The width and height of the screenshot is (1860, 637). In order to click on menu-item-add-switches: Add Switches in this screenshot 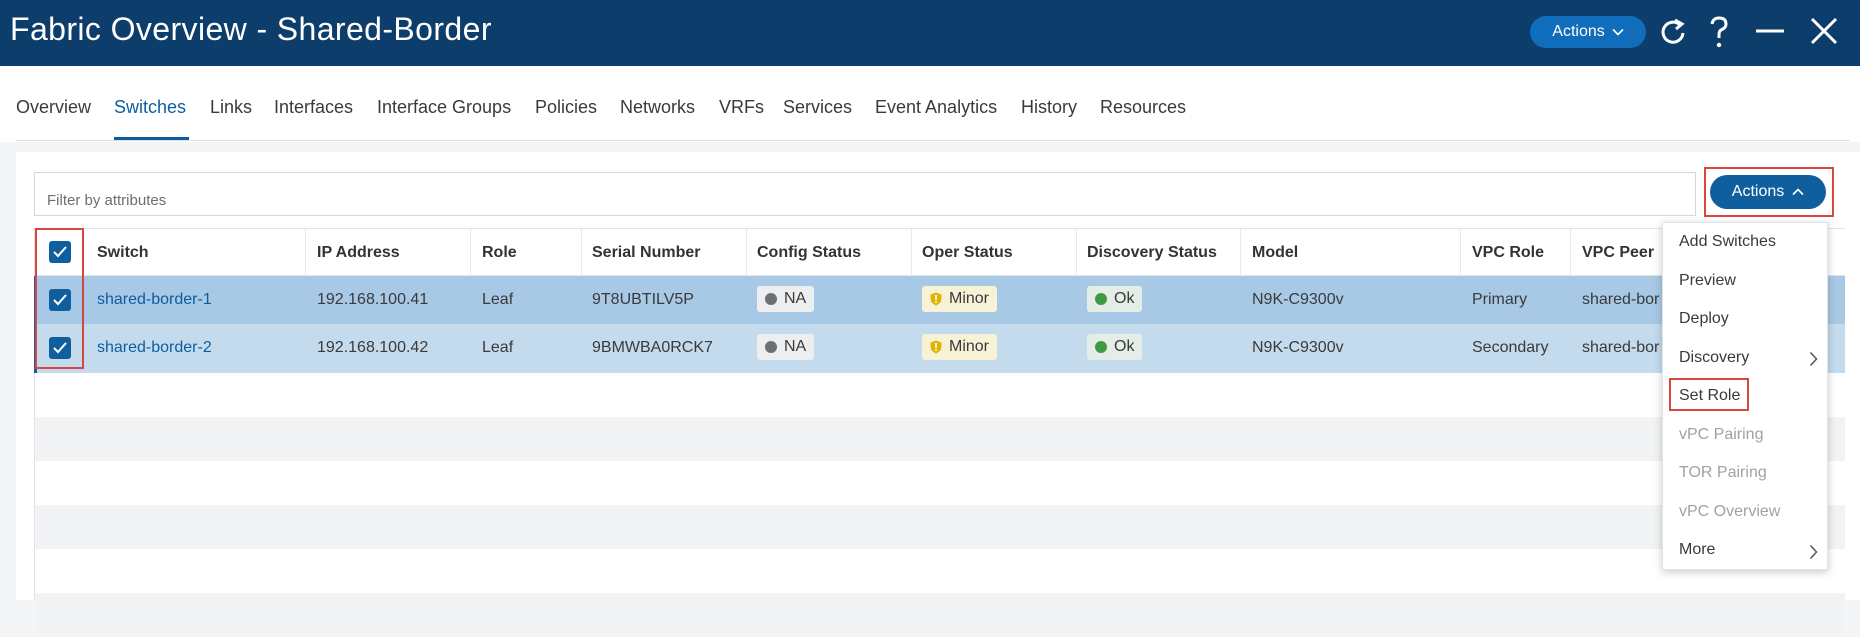, I will do `click(1727, 242)`.